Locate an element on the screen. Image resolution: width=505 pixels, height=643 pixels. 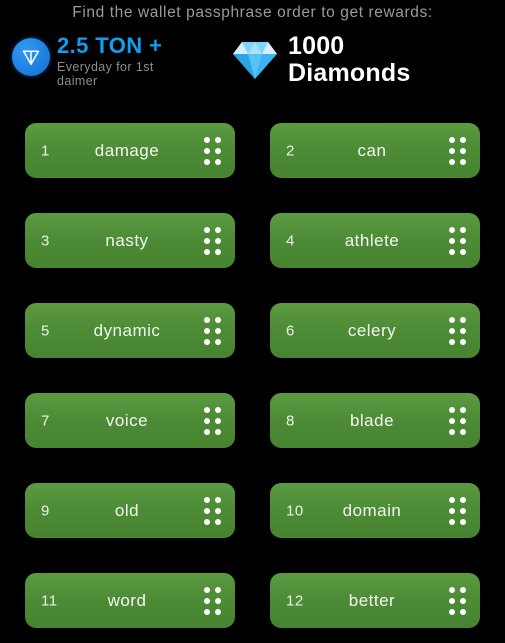
ton-note: Everyday for 1st daimer is located at coordinates (105, 74).